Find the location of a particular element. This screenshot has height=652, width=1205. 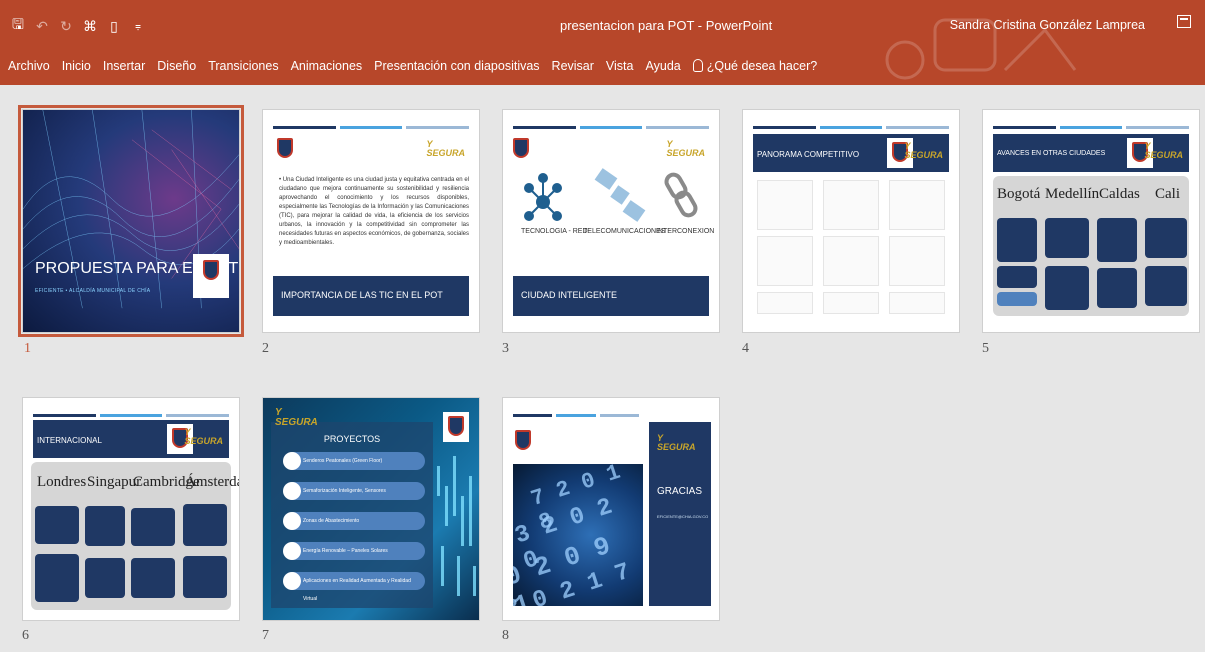

network-mesh-image is located at coordinates (131, 209).